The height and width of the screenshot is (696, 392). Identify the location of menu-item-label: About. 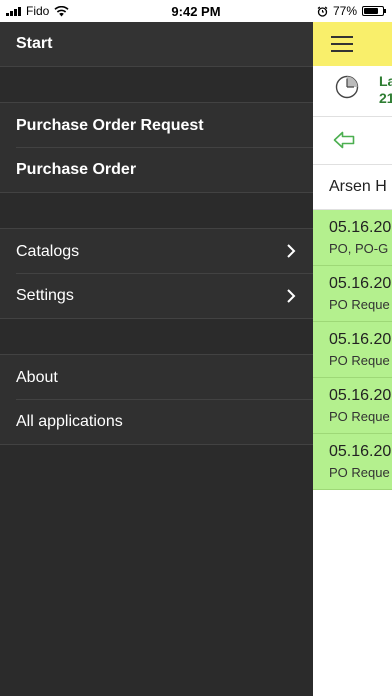
(37, 377).